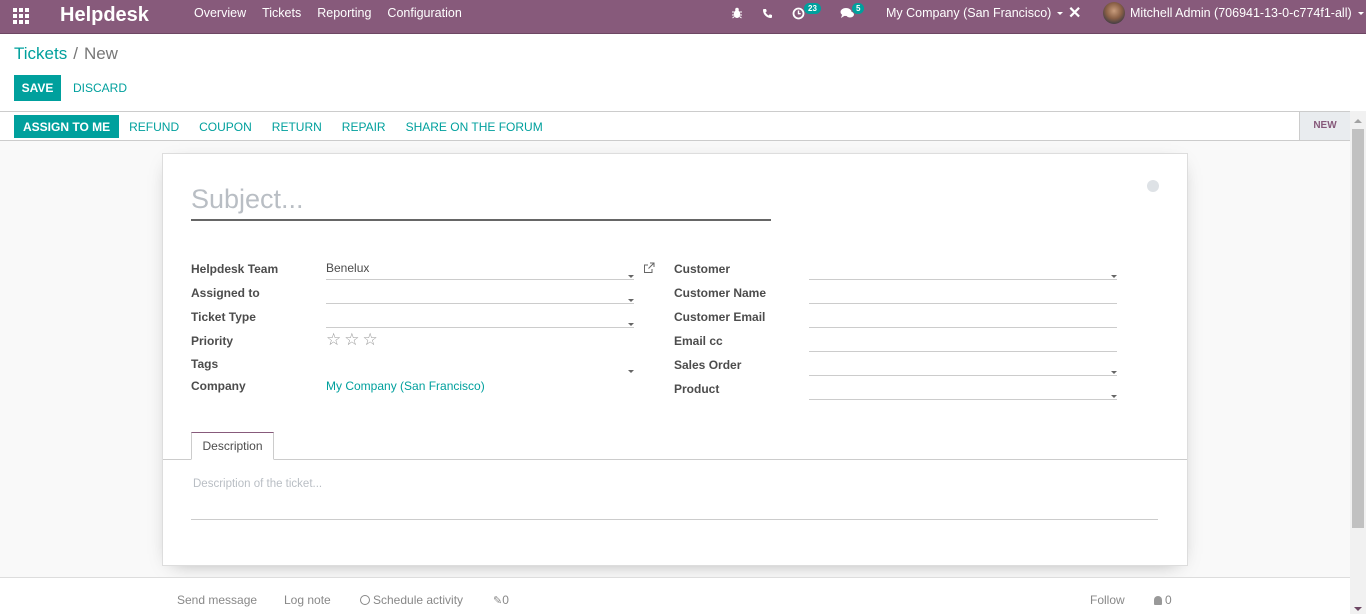  I want to click on followers-button: 0, so click(1163, 600).